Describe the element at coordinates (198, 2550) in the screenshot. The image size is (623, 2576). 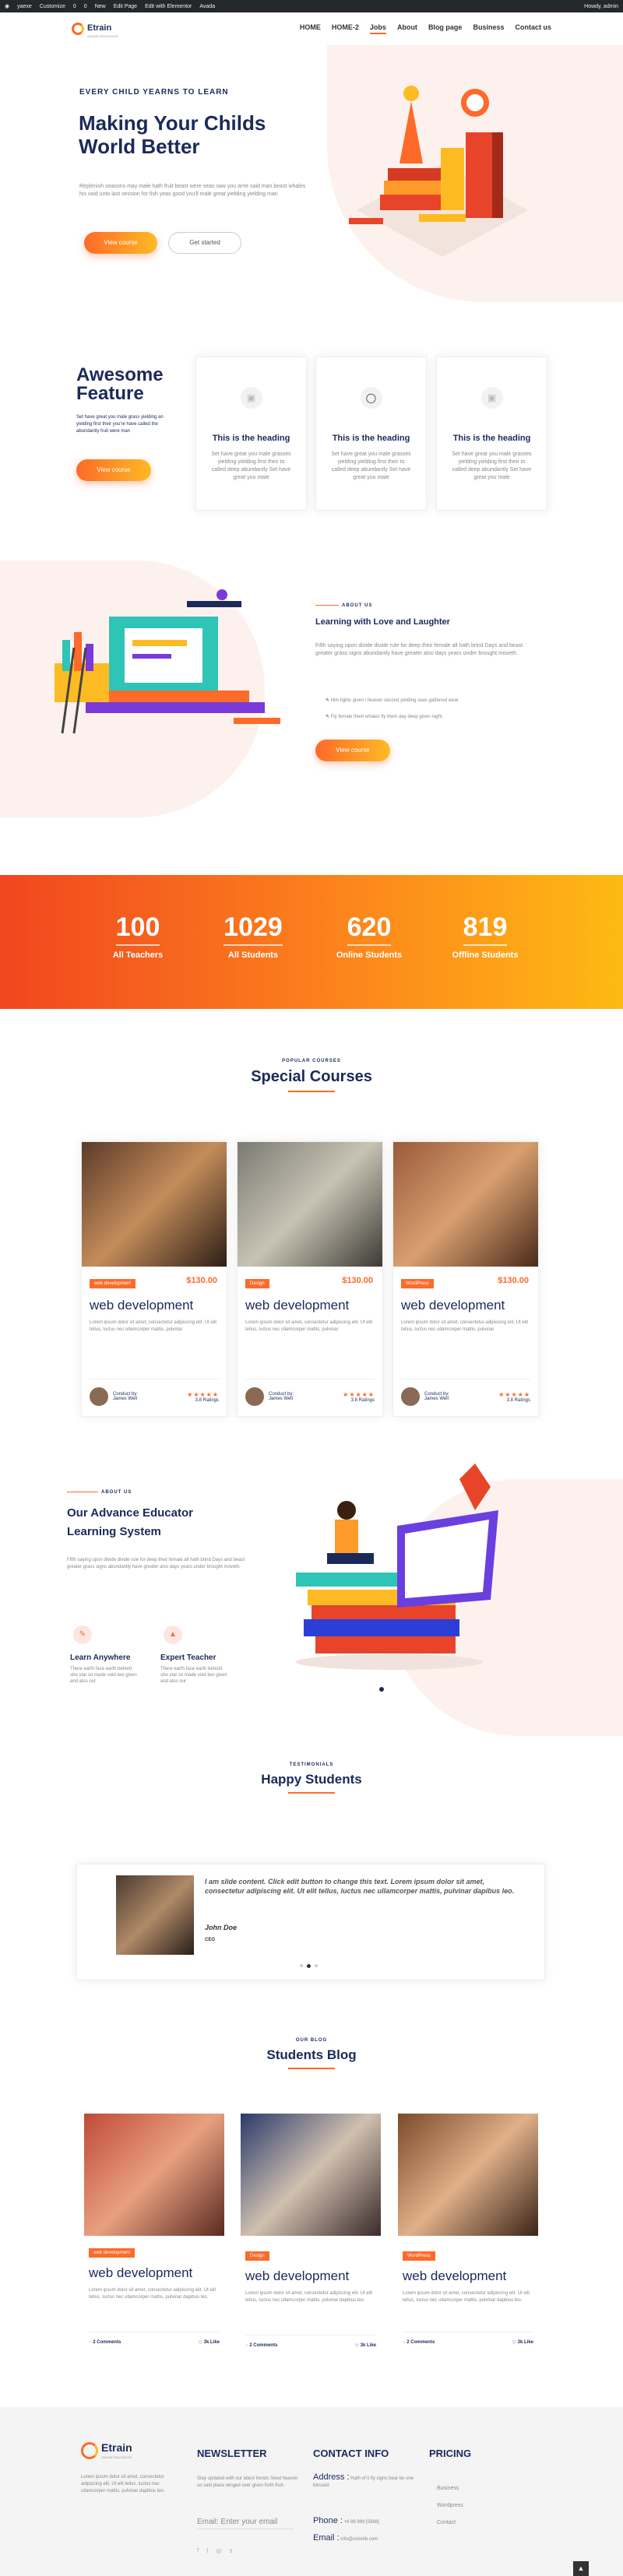
I see `facebook-icon: f` at that location.